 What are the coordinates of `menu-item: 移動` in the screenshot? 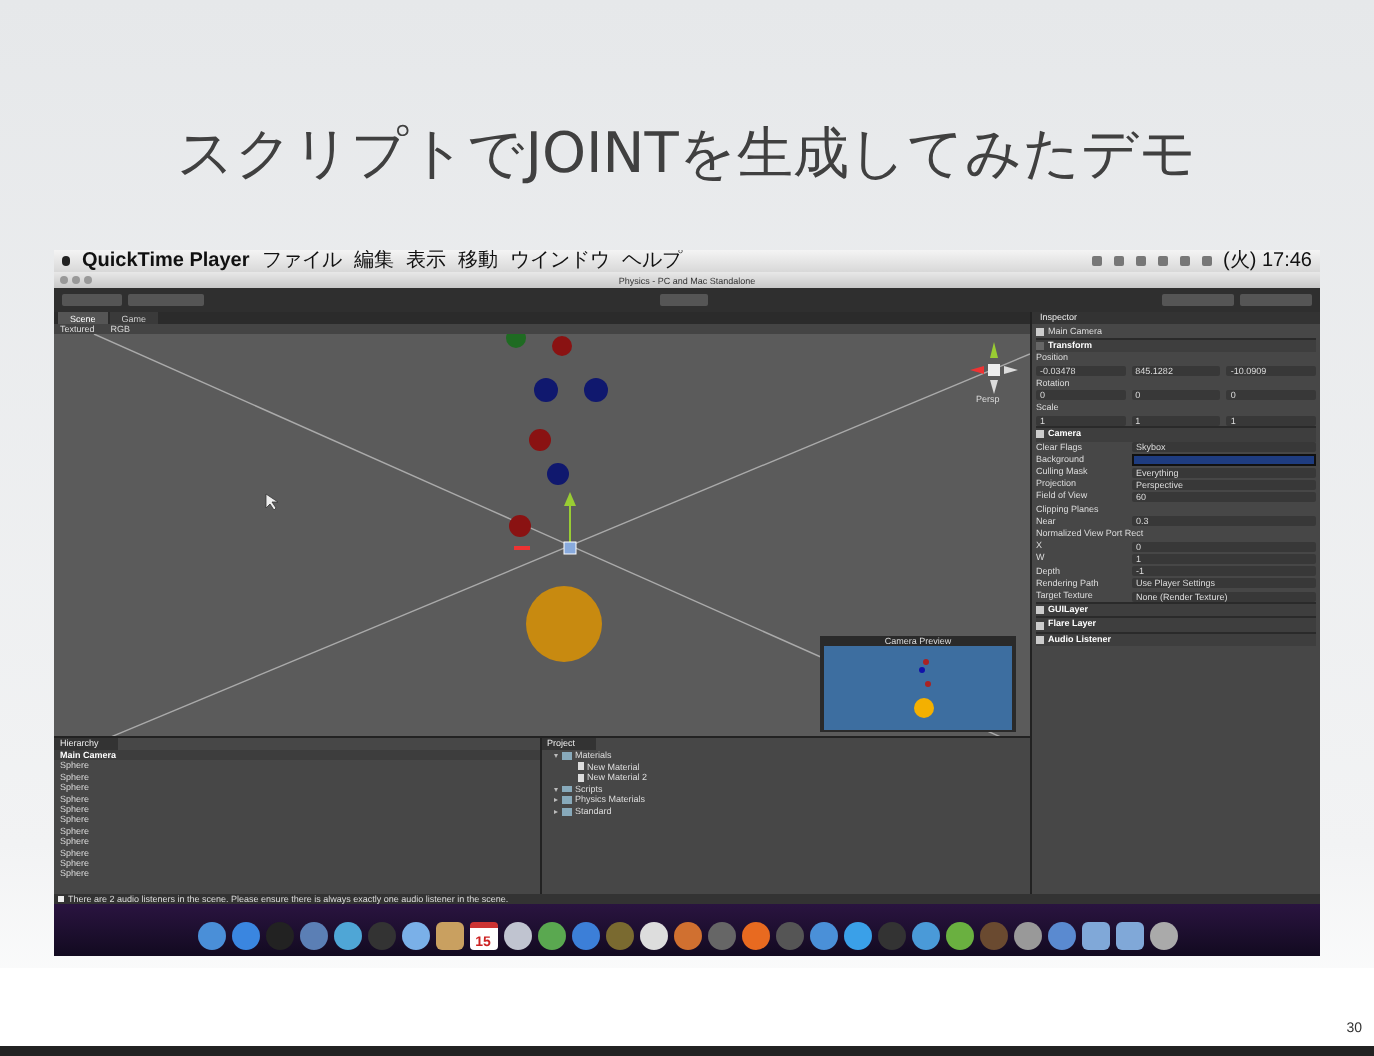 It's located at (477, 261).